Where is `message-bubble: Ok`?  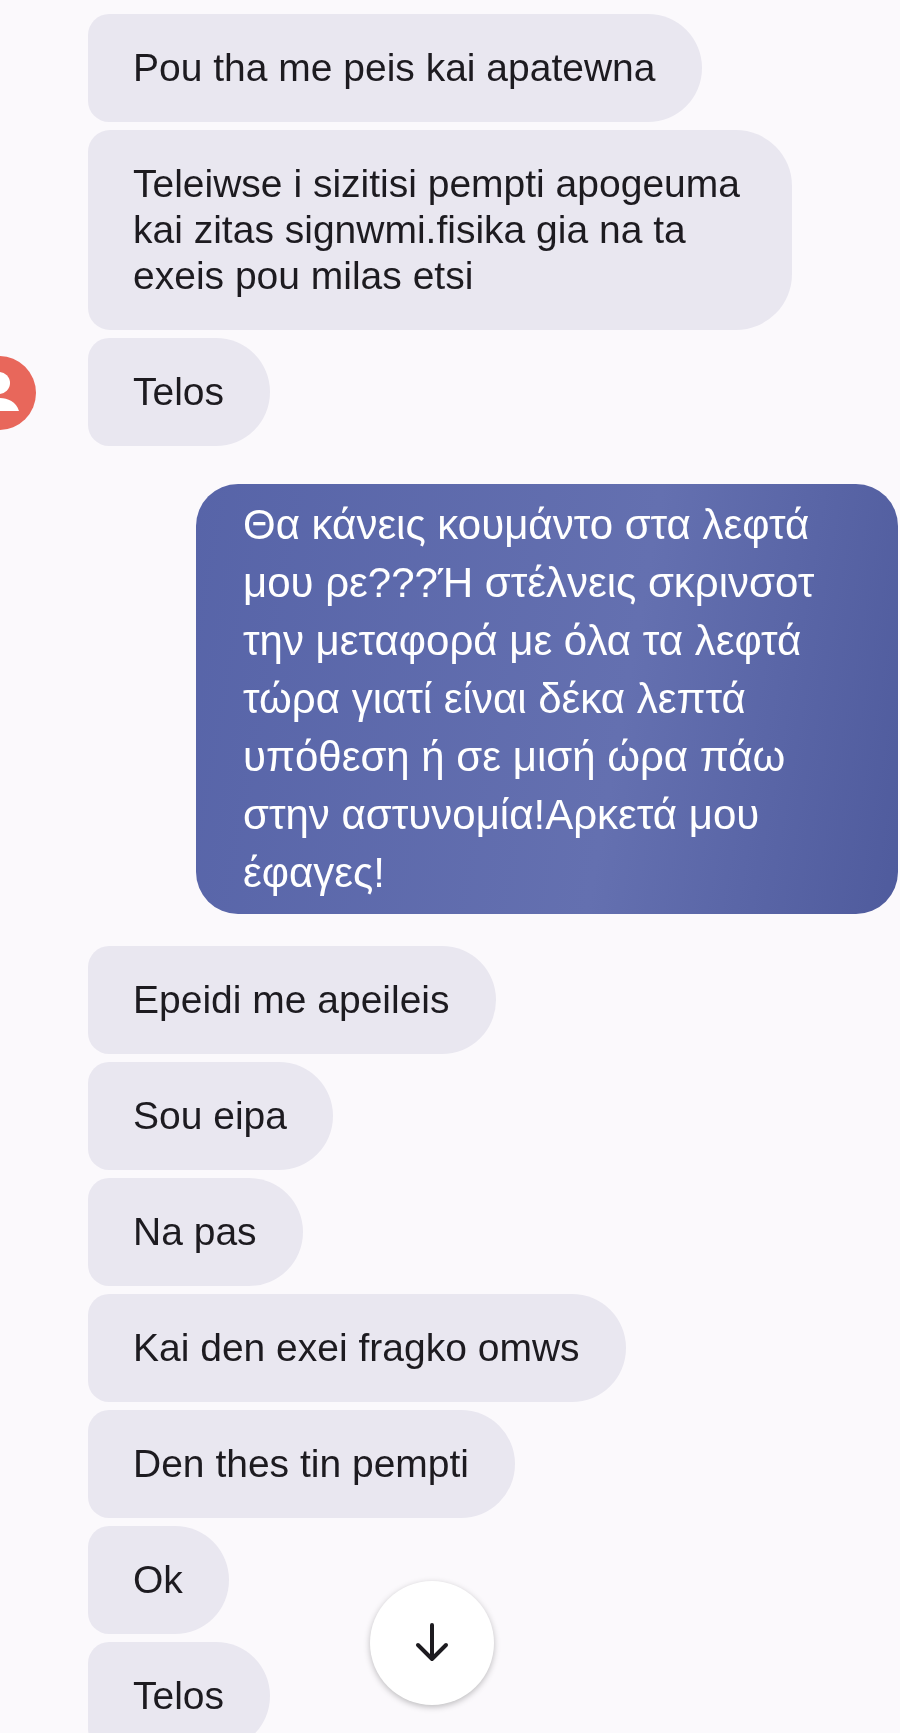 message-bubble: Ok is located at coordinates (158, 1580).